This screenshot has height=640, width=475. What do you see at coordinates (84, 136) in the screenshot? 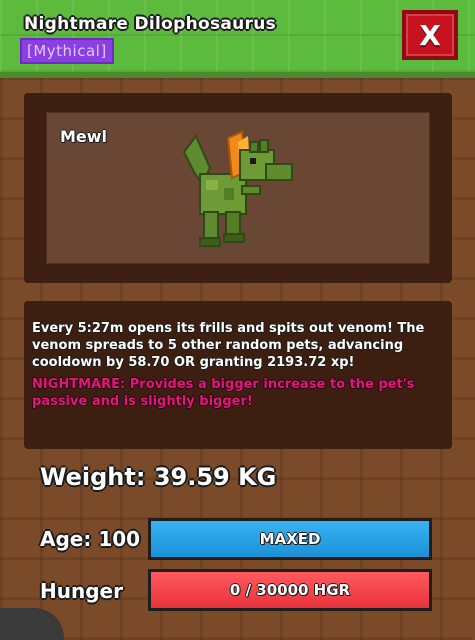
I see `pet-name: Mewl` at bounding box center [84, 136].